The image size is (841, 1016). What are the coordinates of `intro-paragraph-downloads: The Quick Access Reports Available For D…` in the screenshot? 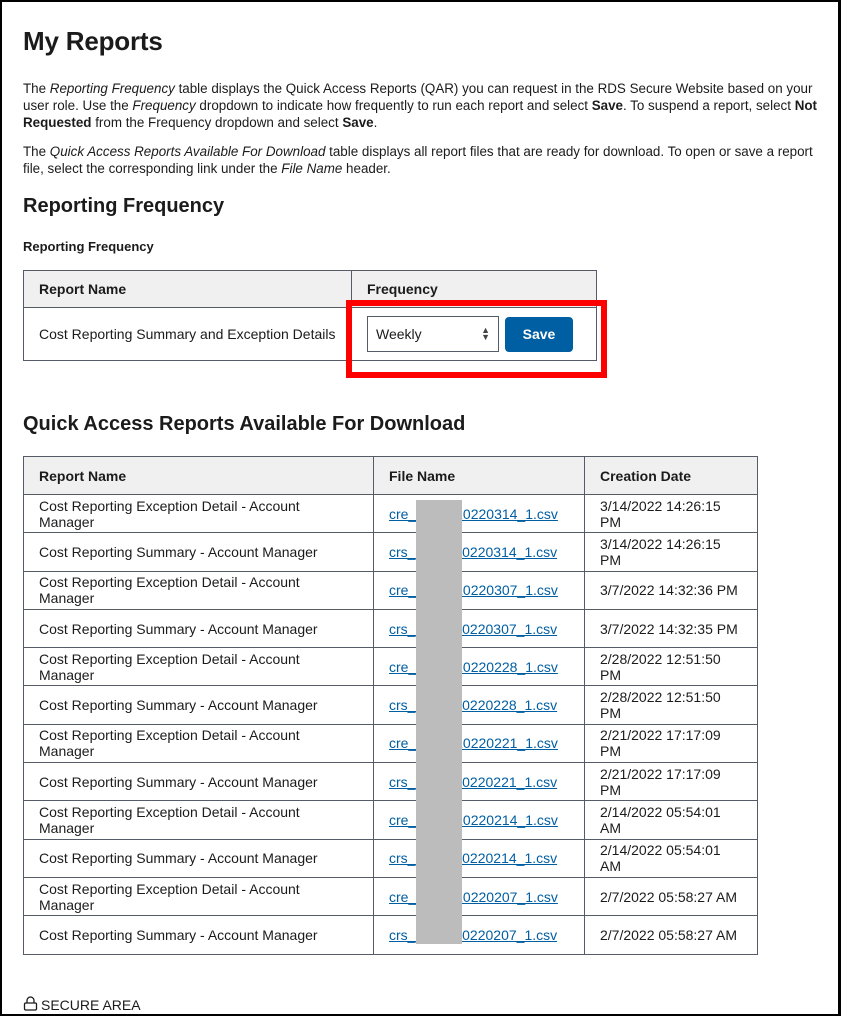 It's located at (428, 160).